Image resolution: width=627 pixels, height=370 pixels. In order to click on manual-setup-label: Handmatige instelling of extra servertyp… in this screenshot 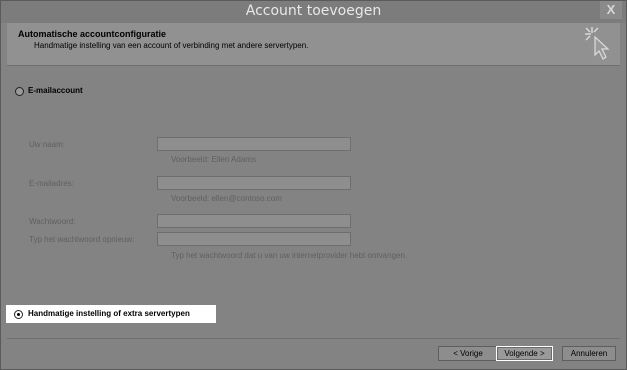, I will do `click(109, 313)`.